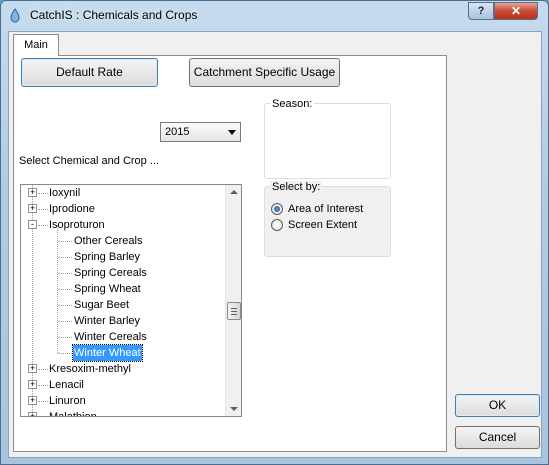 This screenshot has width=549, height=465. Describe the element at coordinates (233, 300) in the screenshot. I see `tree-scrollbar` at that location.